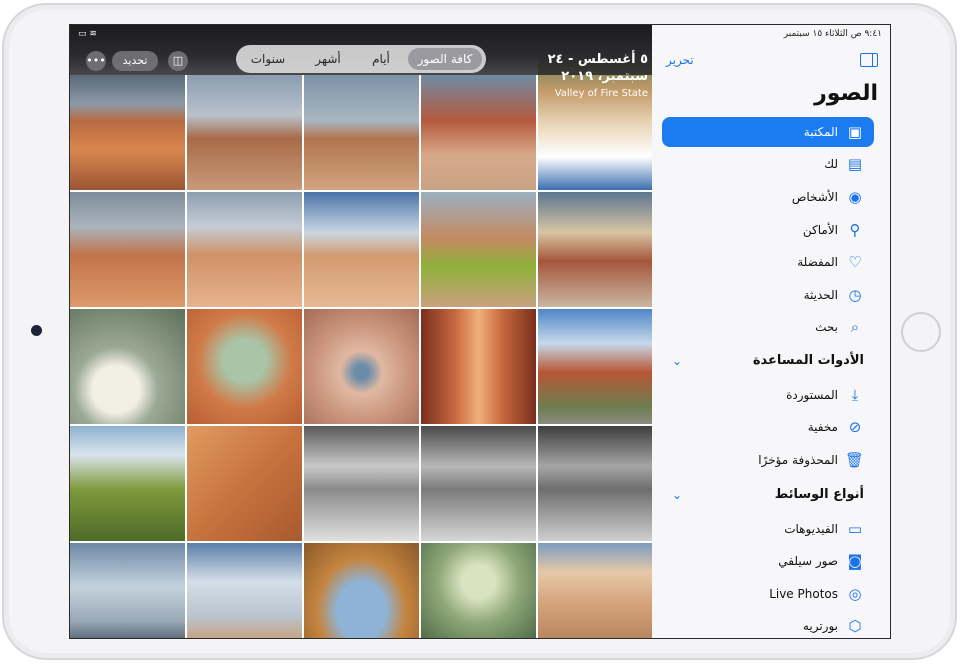 The image size is (963, 665). Describe the element at coordinates (768, 197) in the screenshot. I see `sidebar-item-people: ◉ الأشخاص` at that location.